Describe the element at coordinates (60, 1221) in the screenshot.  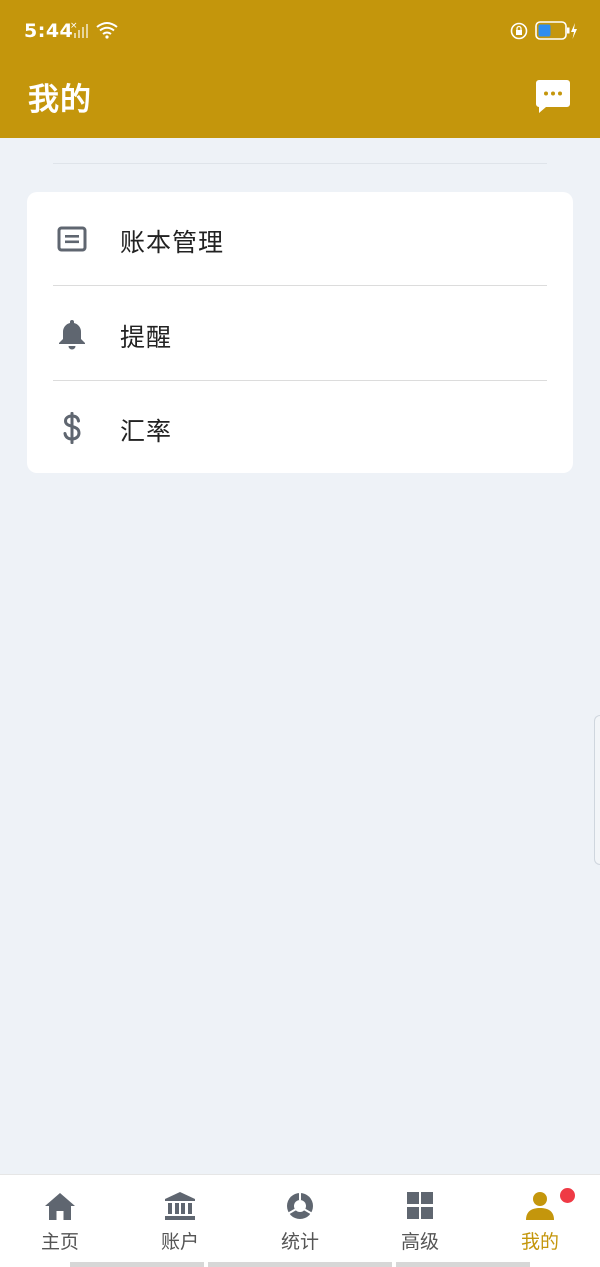
I see `tab-home: 主页` at that location.